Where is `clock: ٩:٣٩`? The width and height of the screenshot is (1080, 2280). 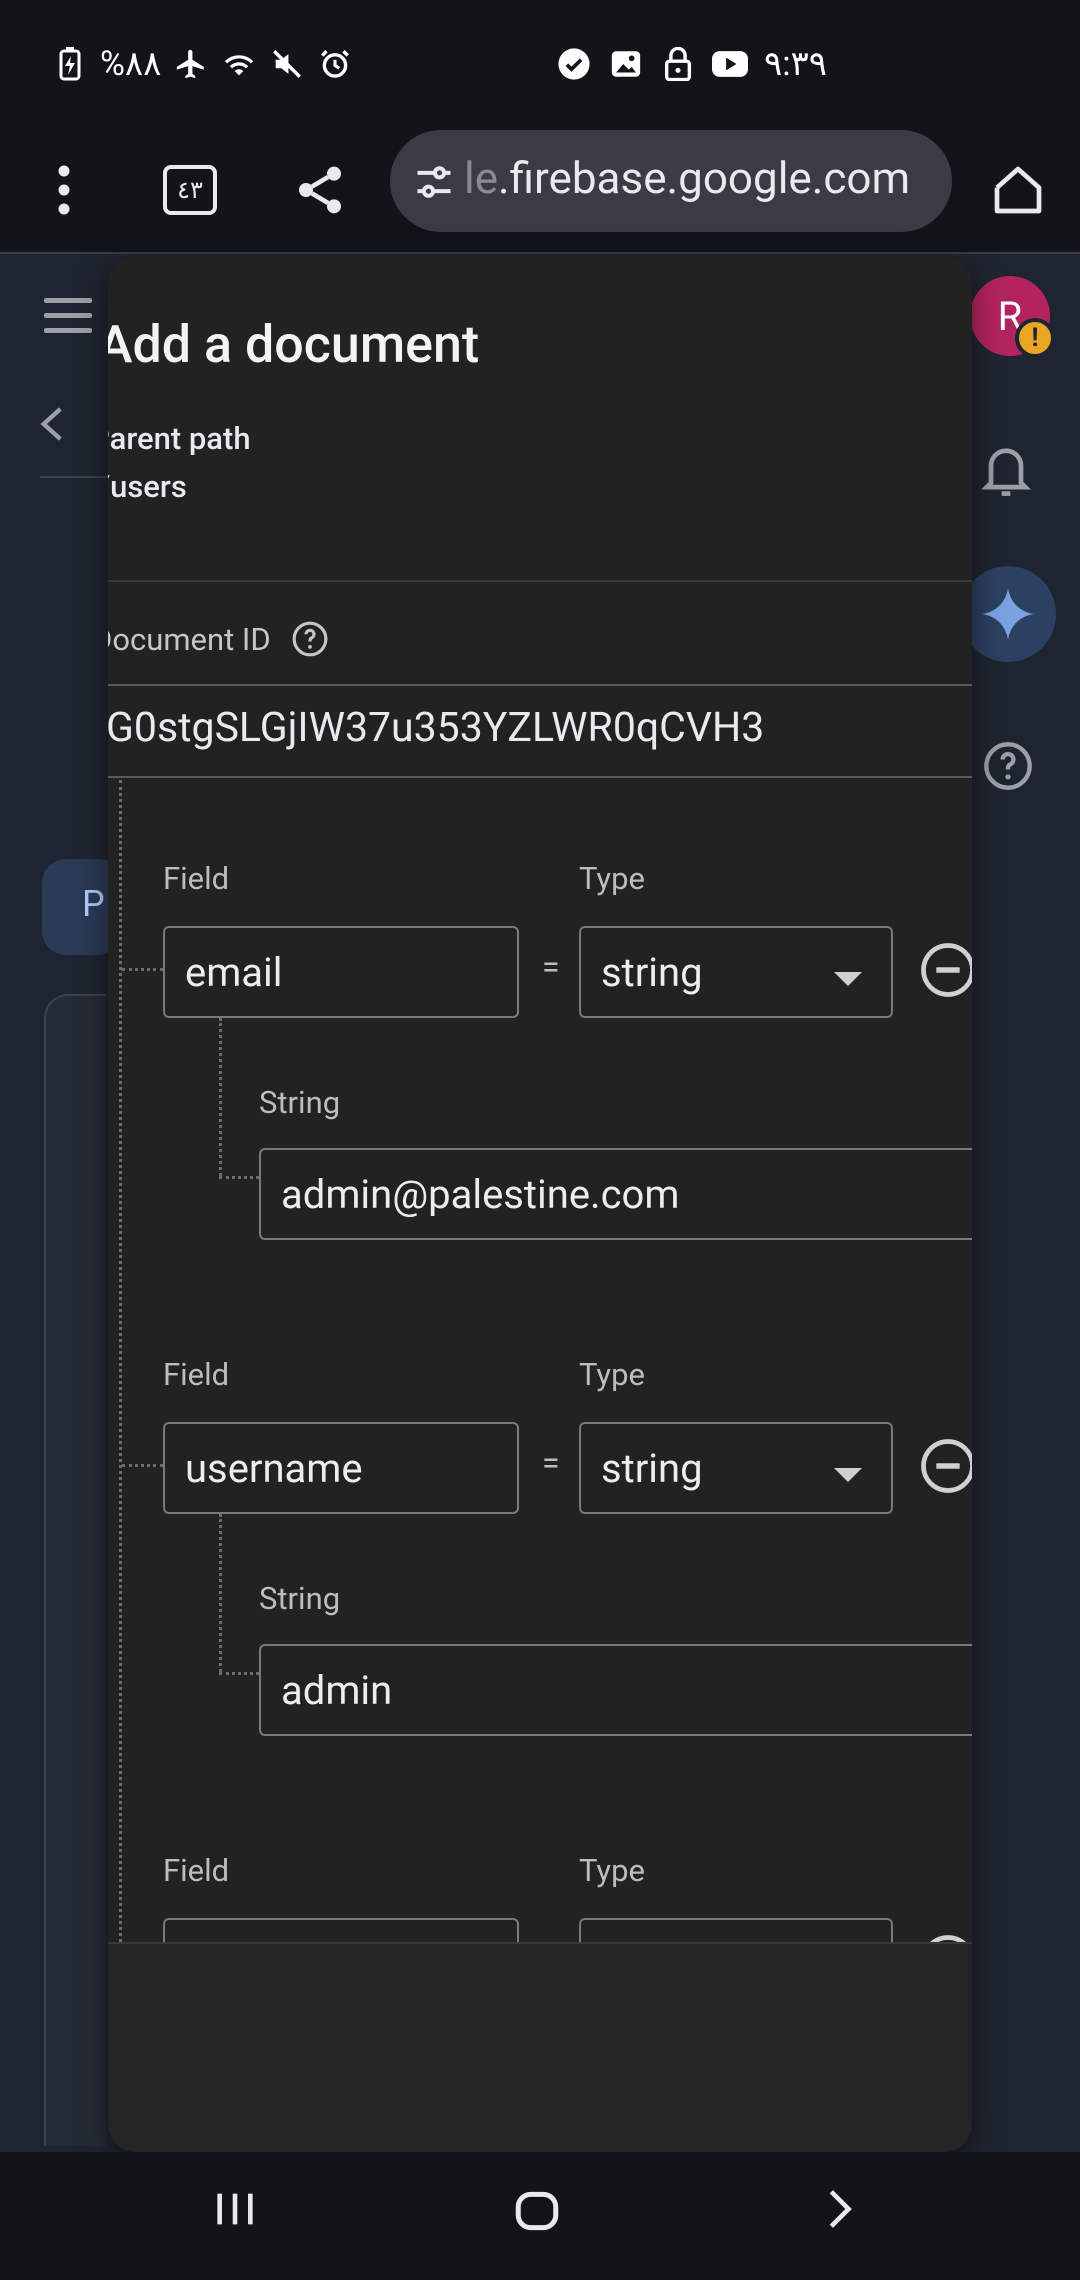 clock: ٩:٣٩ is located at coordinates (796, 64).